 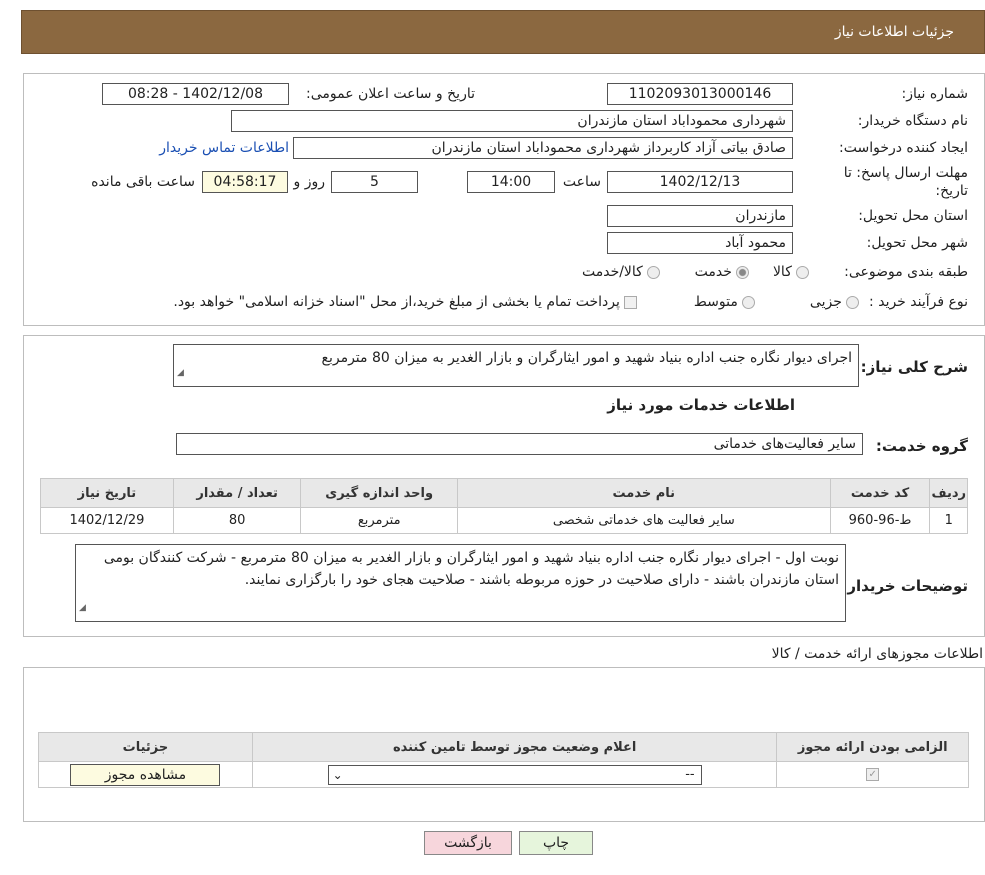 What do you see at coordinates (390, 94) in the screenshot?
I see `announce-label: تاریخ و ساعت اعلان عمومی:` at bounding box center [390, 94].